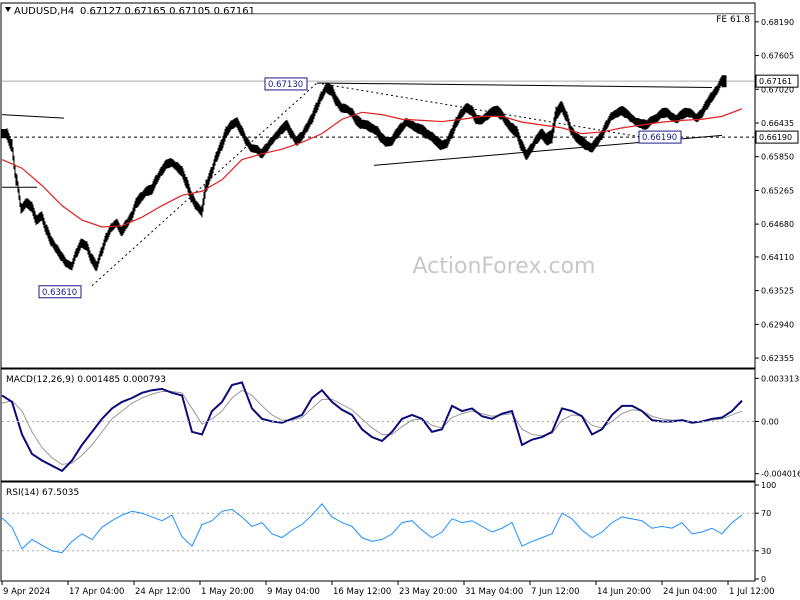  Describe the element at coordinates (775, 137) in the screenshot. I see `level-price-tag-text: 0.66190` at that location.